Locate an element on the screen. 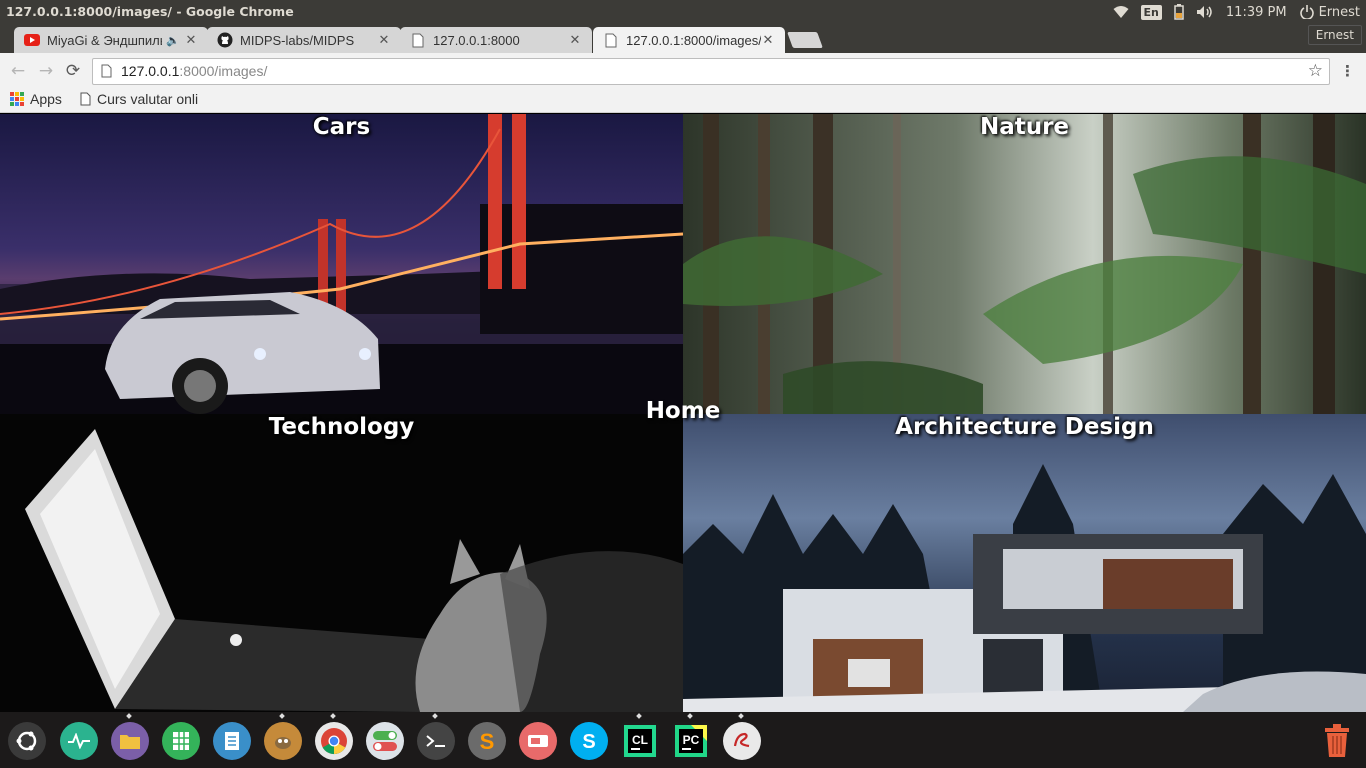 Image resolution: width=1366 pixels, height=768 pixels. url-text: 127.0.0.1:8000/images/ is located at coordinates (194, 71).